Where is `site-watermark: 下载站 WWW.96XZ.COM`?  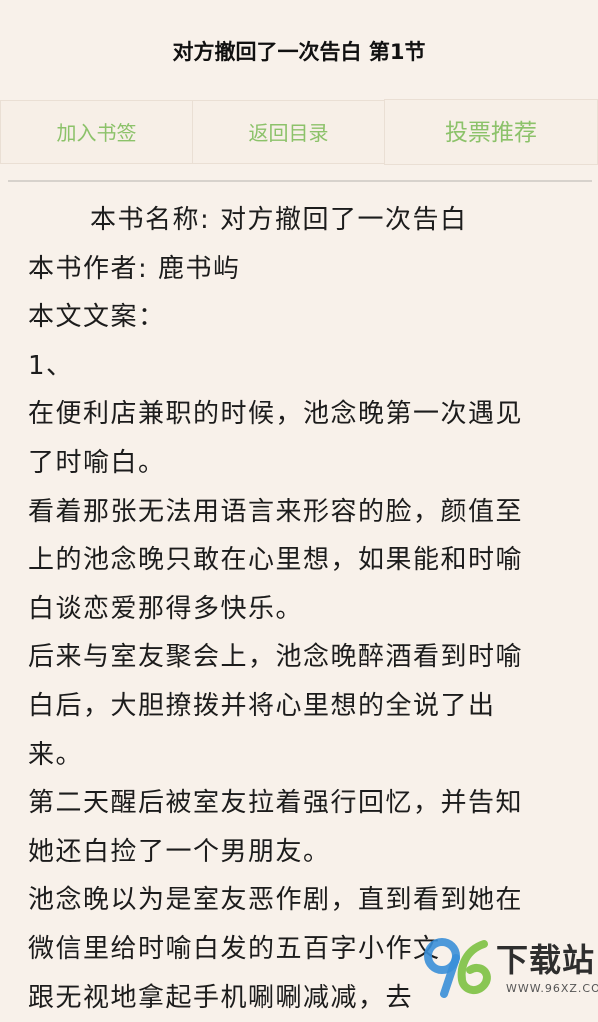
site-watermark: 下载站 WWW.96XZ.COM is located at coordinates (510, 967).